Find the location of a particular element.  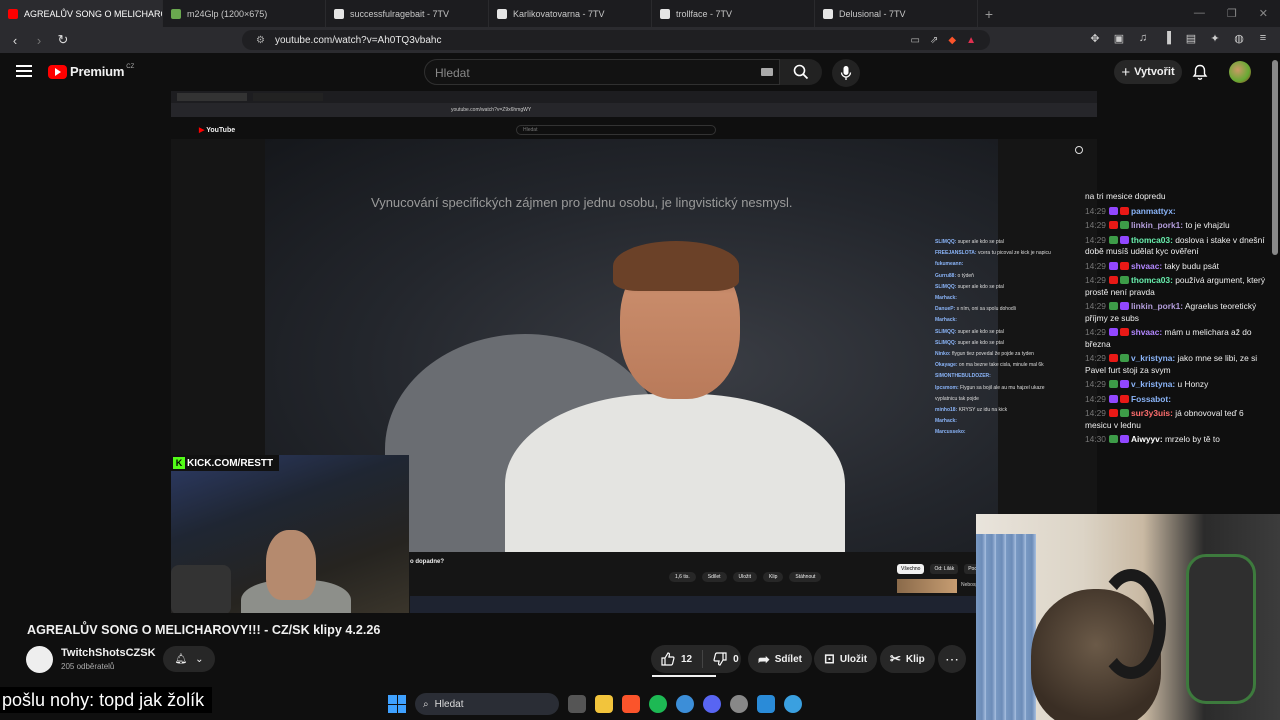

voice-search-button is located at coordinates (846, 73).